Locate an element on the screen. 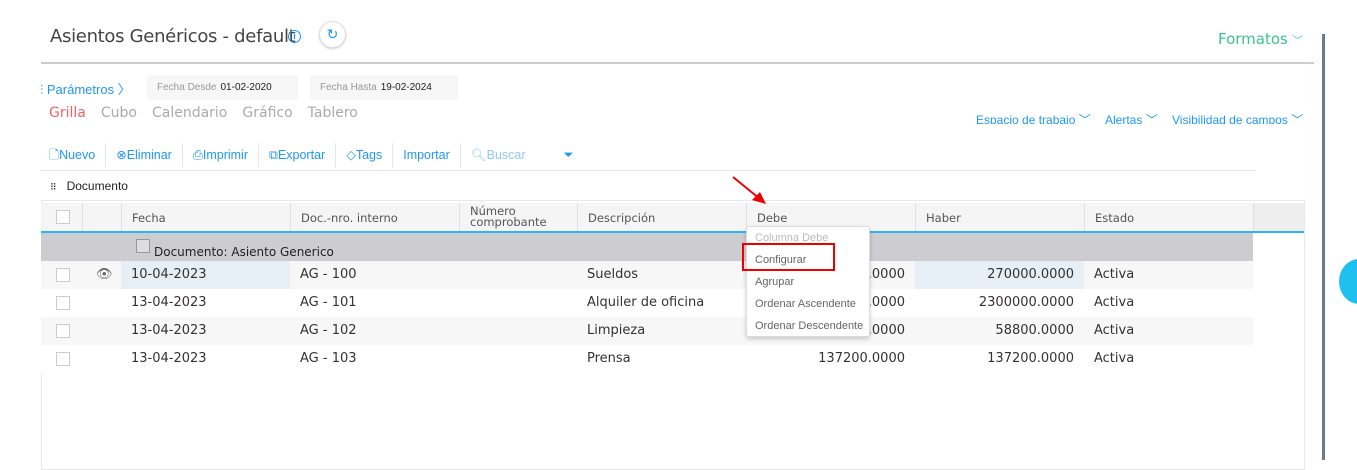  refresh-button: ↻ is located at coordinates (332, 34).